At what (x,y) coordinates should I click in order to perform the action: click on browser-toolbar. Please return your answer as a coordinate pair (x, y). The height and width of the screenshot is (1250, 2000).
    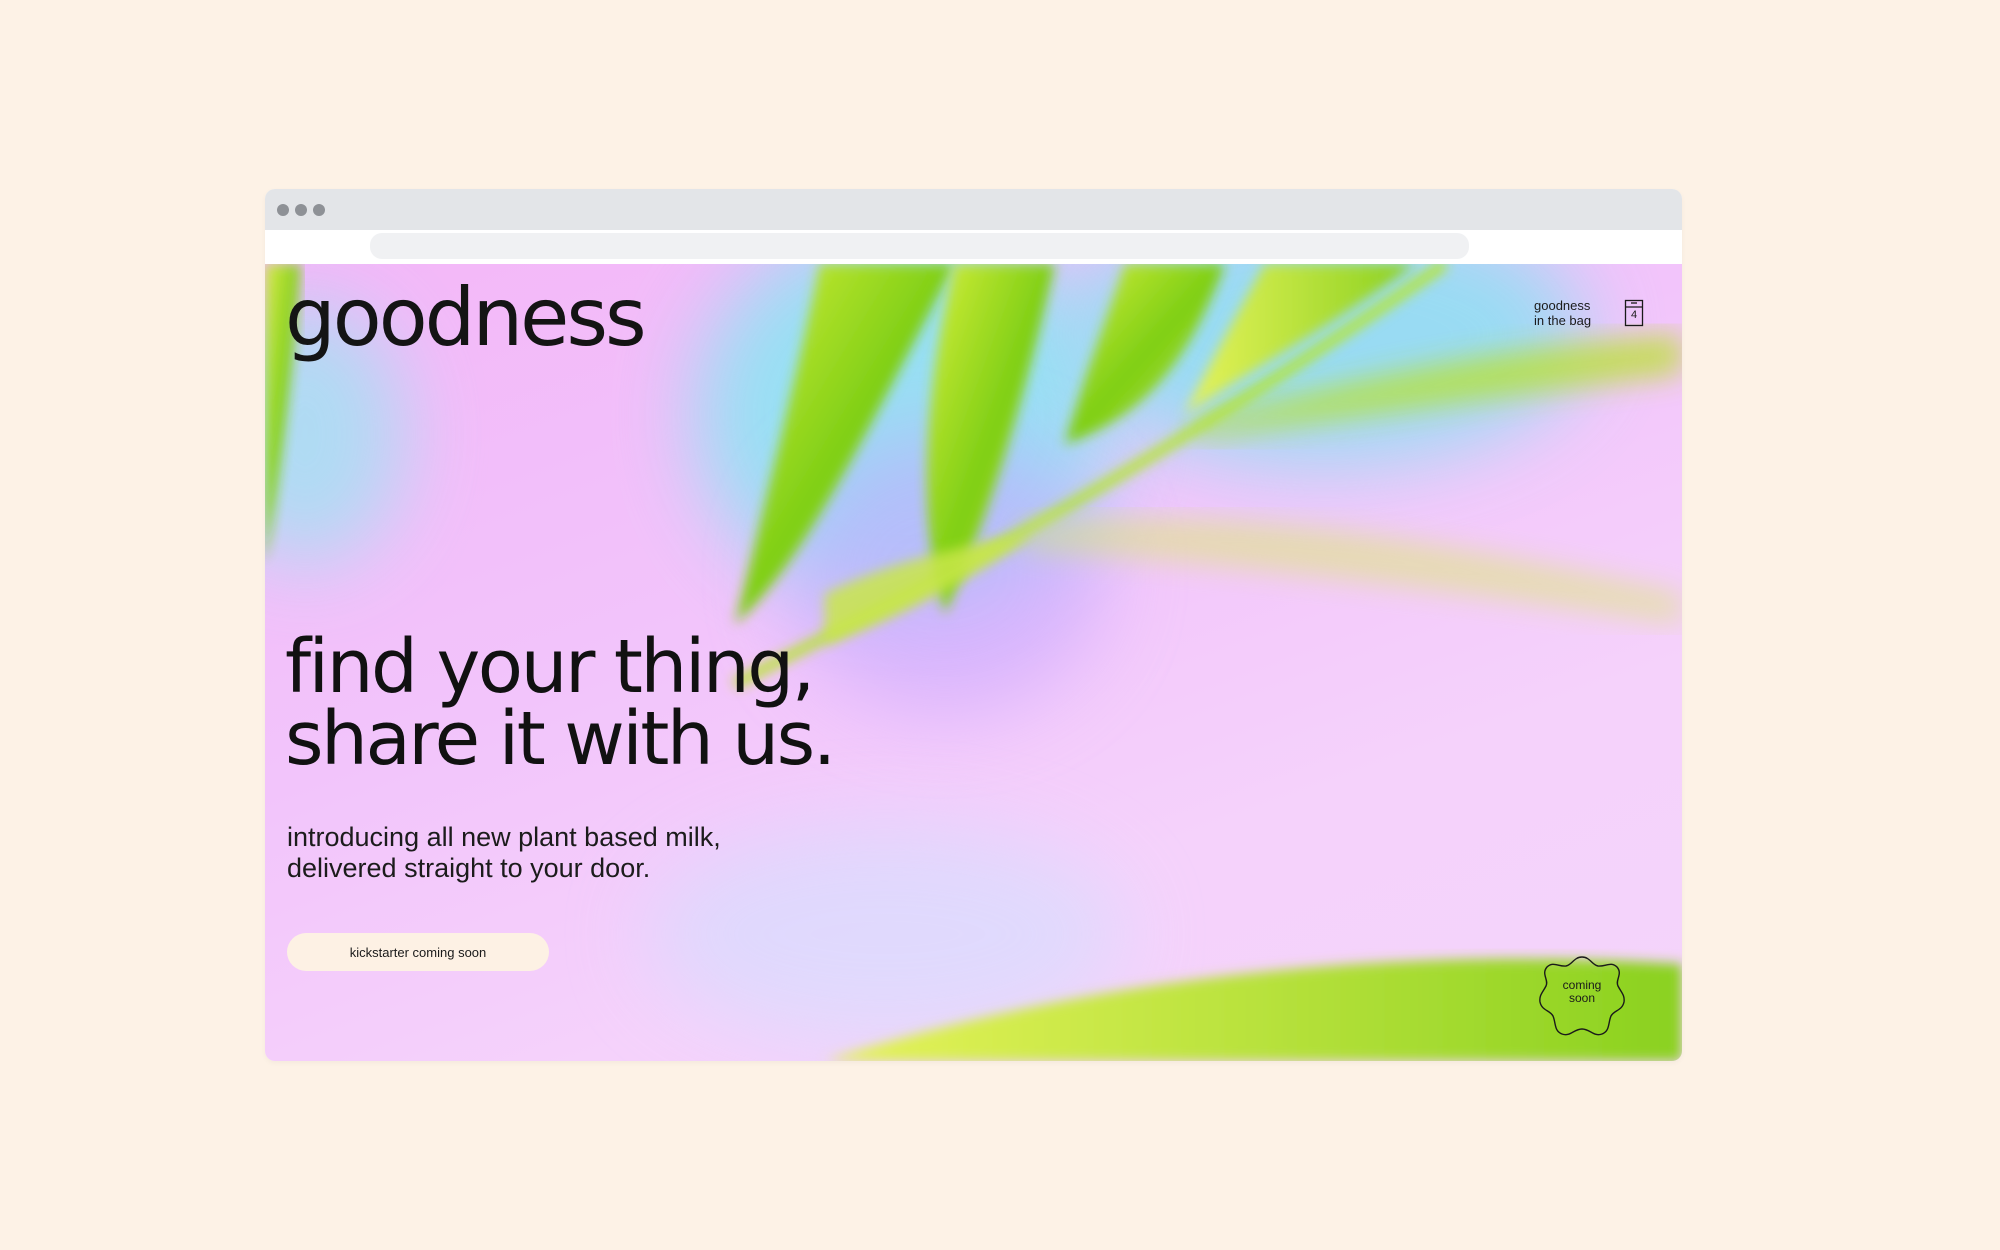
    Looking at the image, I should click on (973, 244).